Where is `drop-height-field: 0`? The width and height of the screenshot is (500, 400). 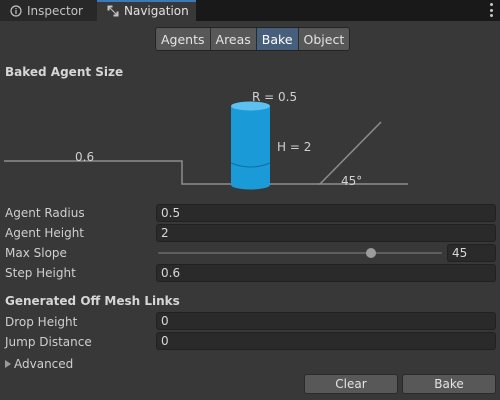
drop-height-field: 0 is located at coordinates (326, 321).